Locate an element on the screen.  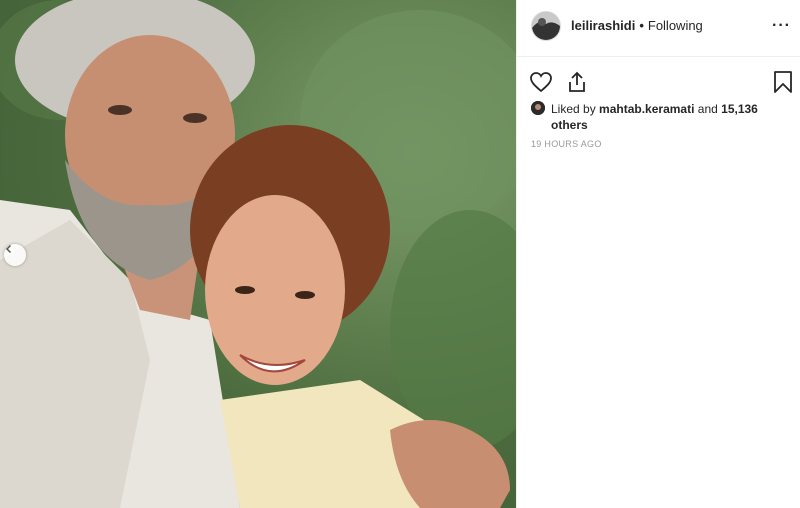
like-button is located at coordinates (541, 84).